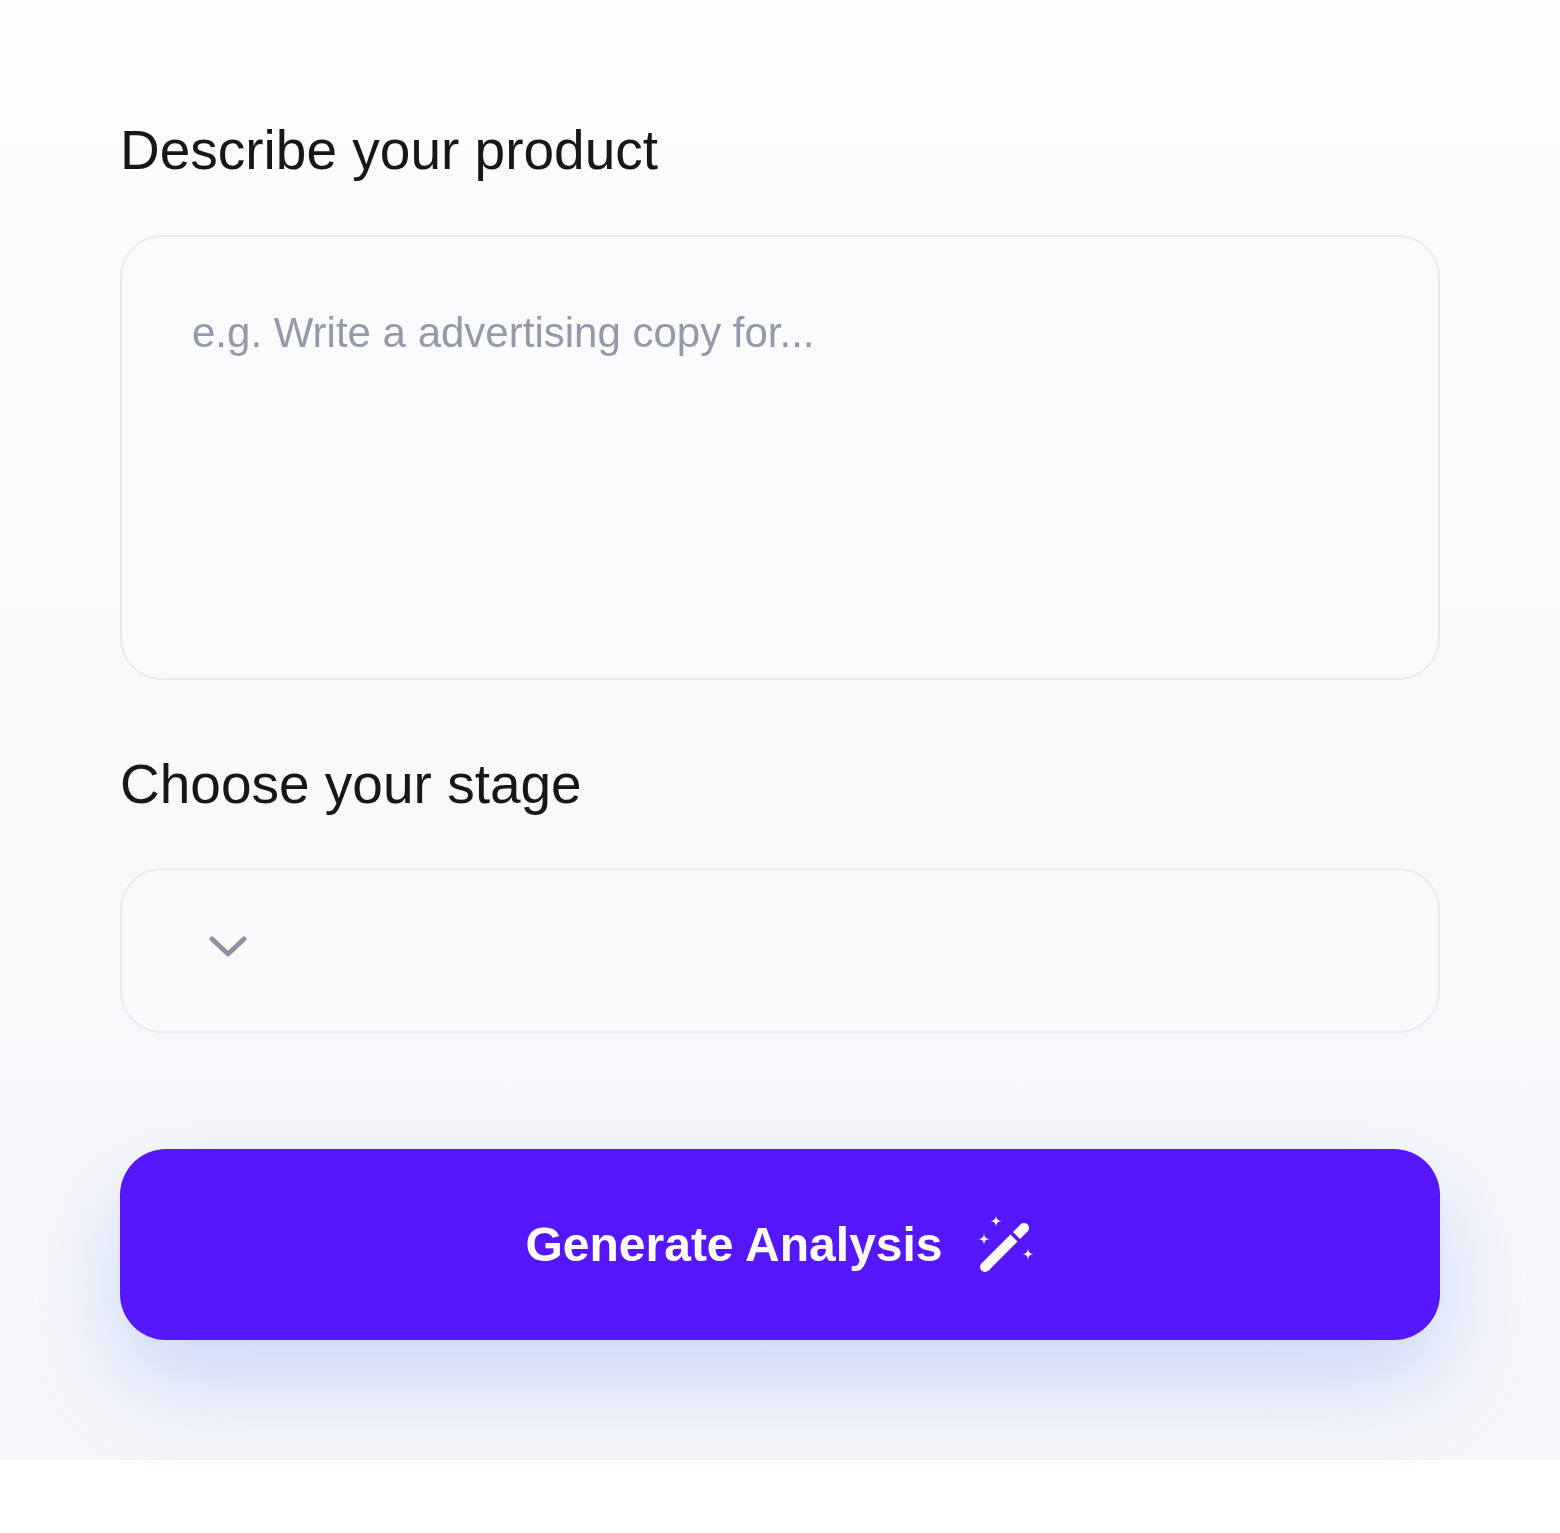 This screenshot has width=1560, height=1533. Describe the element at coordinates (780, 1244) in the screenshot. I see `generate-analysis-button: Generate Analysis` at that location.